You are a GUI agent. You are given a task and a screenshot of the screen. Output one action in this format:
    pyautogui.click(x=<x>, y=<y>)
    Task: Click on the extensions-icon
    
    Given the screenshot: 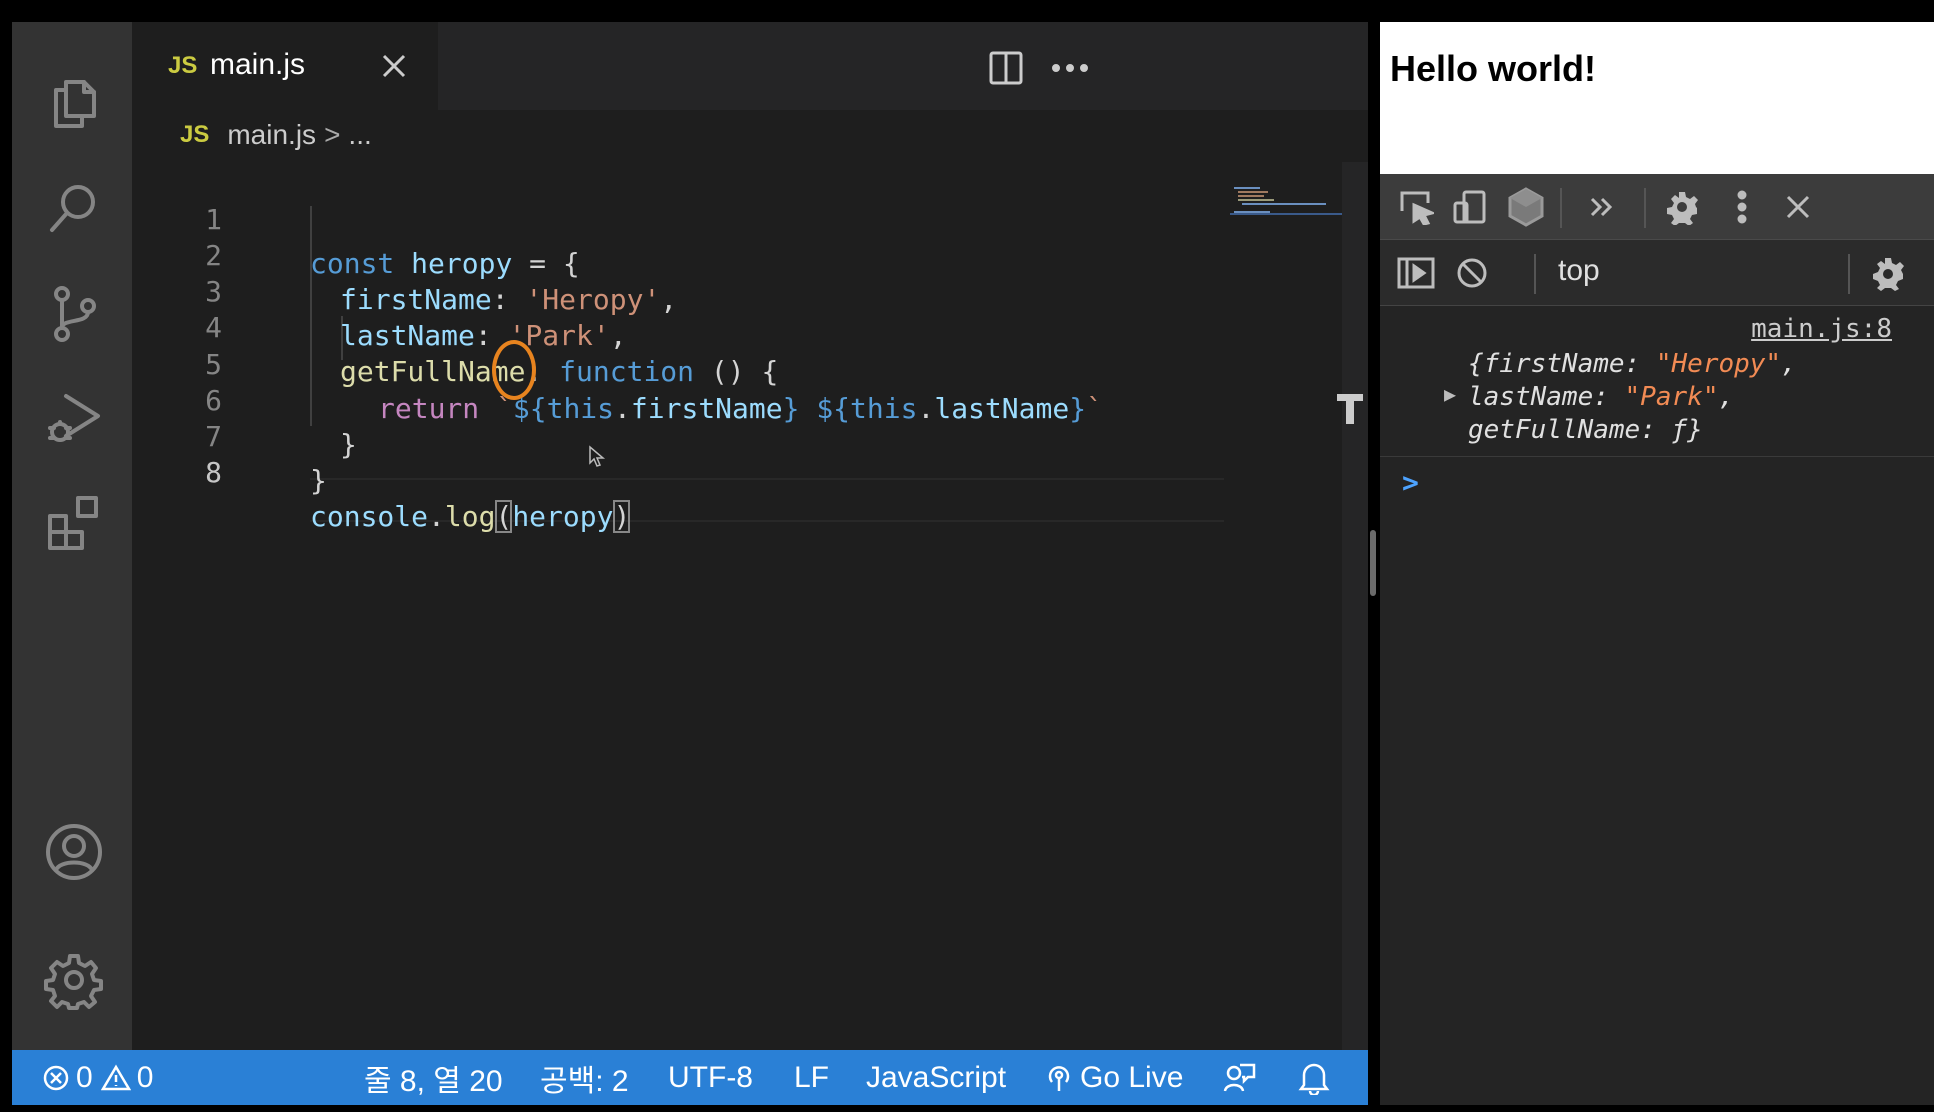 What is the action you would take?
    pyautogui.click(x=74, y=522)
    